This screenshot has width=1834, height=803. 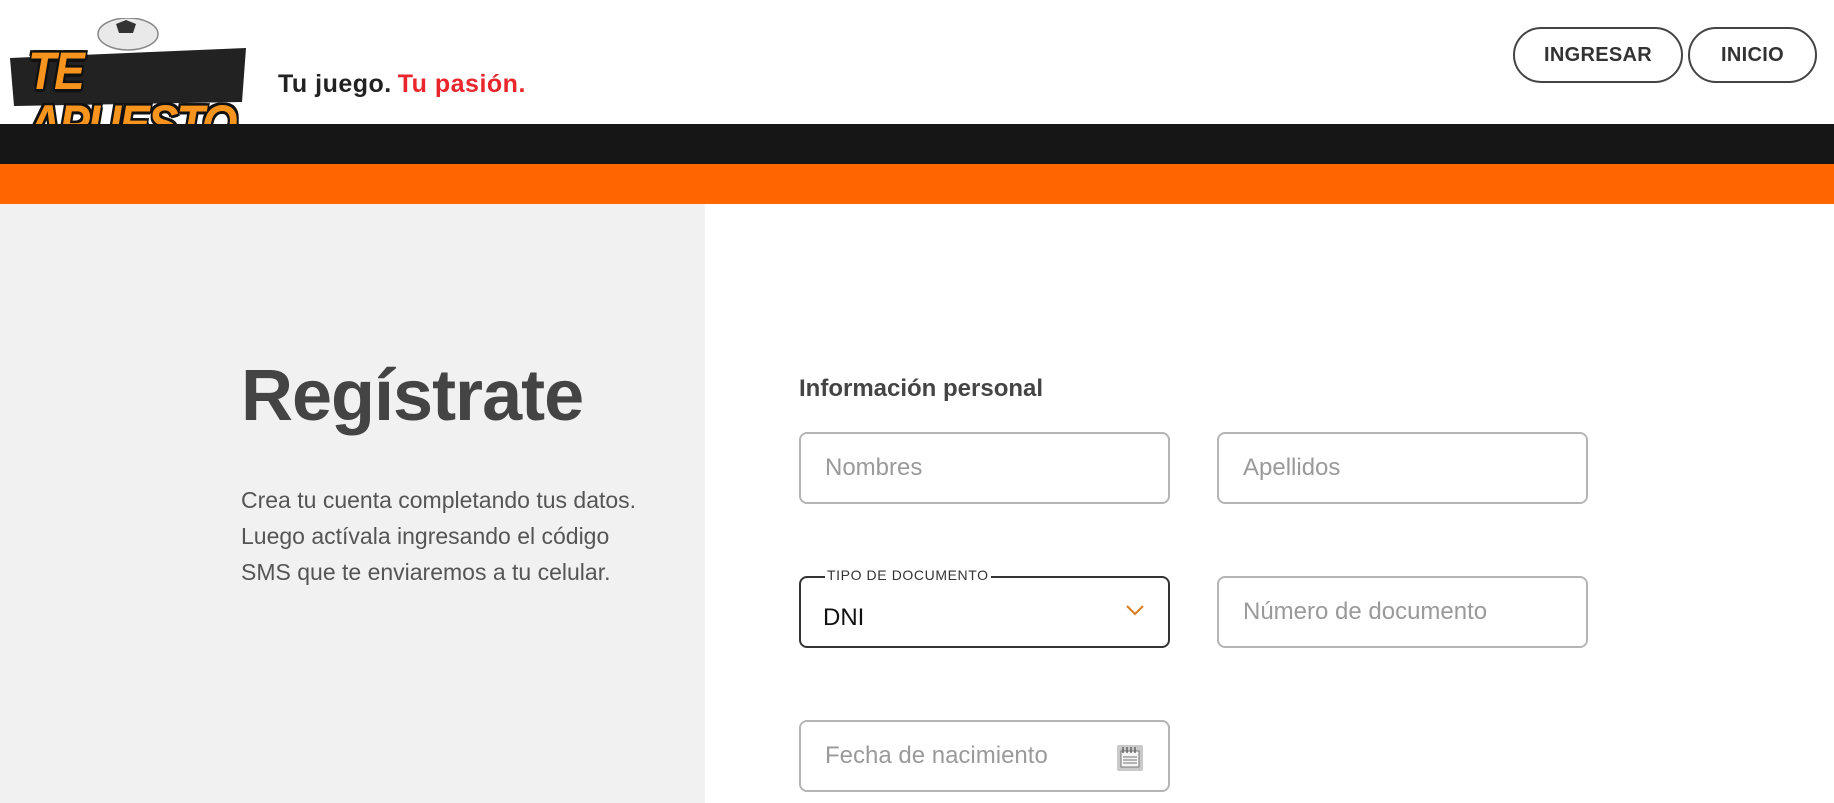 What do you see at coordinates (1598, 55) in the screenshot?
I see `login-button: INGRESAR` at bounding box center [1598, 55].